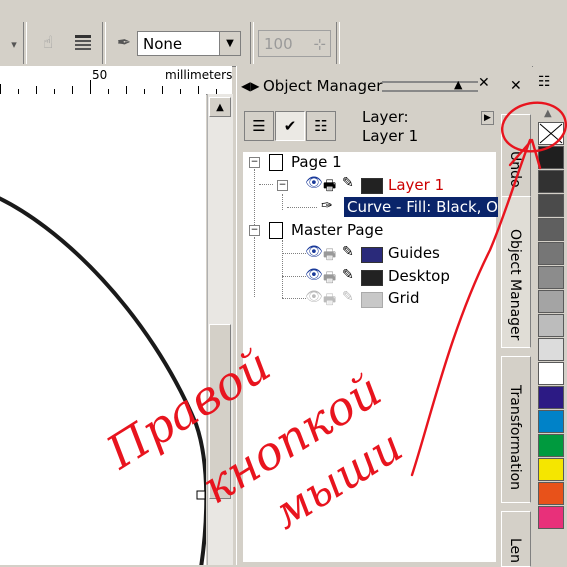 The height and width of the screenshot is (567, 567). Describe the element at coordinates (163, 44) in the screenshot. I see `outline-width-value: None` at that location.